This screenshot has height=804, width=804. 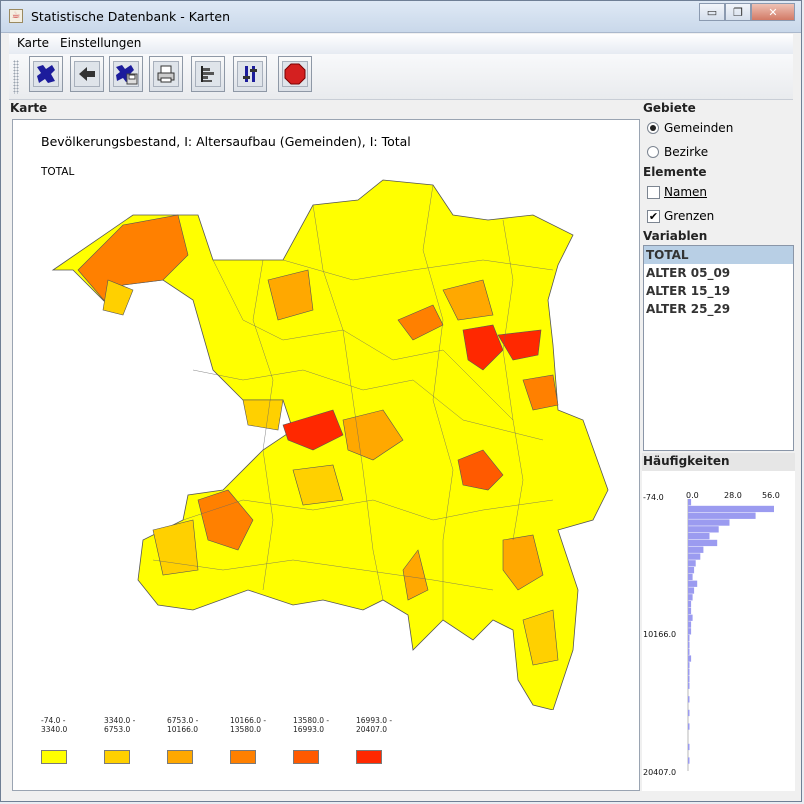 I want to click on save-map-button, so click(x=126, y=74).